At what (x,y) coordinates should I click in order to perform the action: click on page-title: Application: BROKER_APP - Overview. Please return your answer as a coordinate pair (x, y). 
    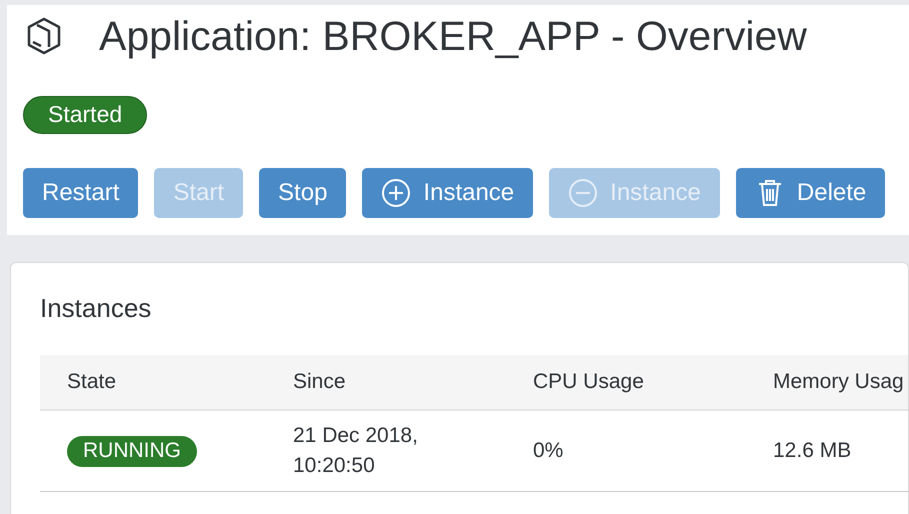
    Looking at the image, I should click on (453, 36).